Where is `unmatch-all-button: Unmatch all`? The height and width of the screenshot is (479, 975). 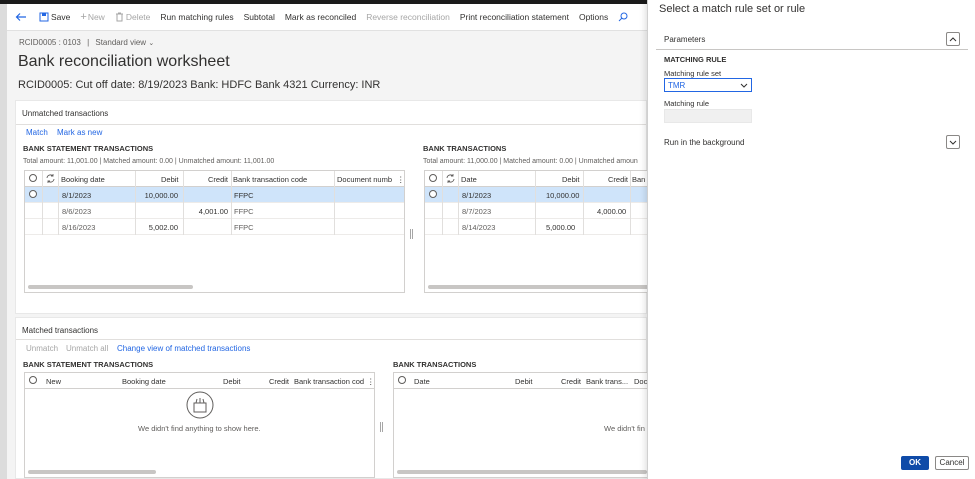
unmatch-all-button: Unmatch all is located at coordinates (87, 348).